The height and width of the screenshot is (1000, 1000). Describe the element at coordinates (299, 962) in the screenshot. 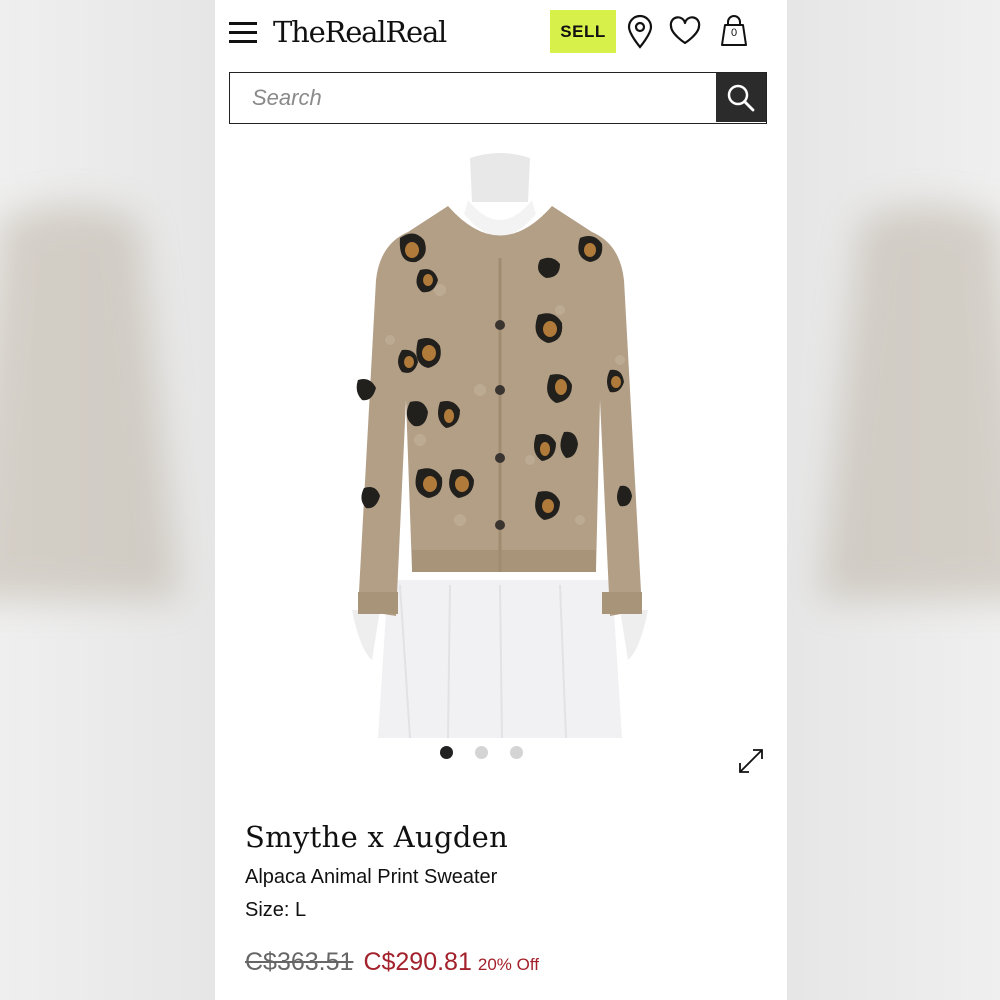

I see `original-price: C$363.51` at that location.